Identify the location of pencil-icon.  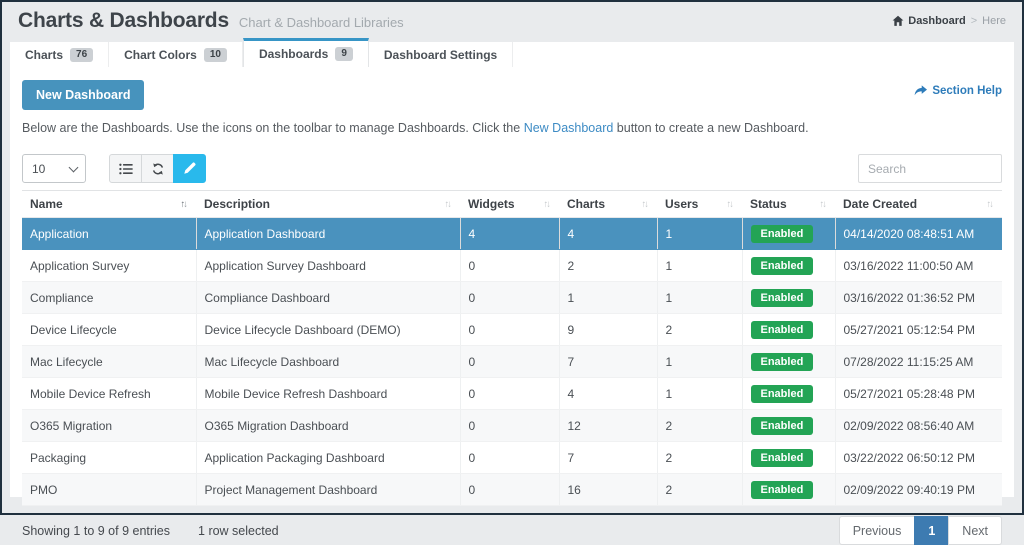
(189, 168).